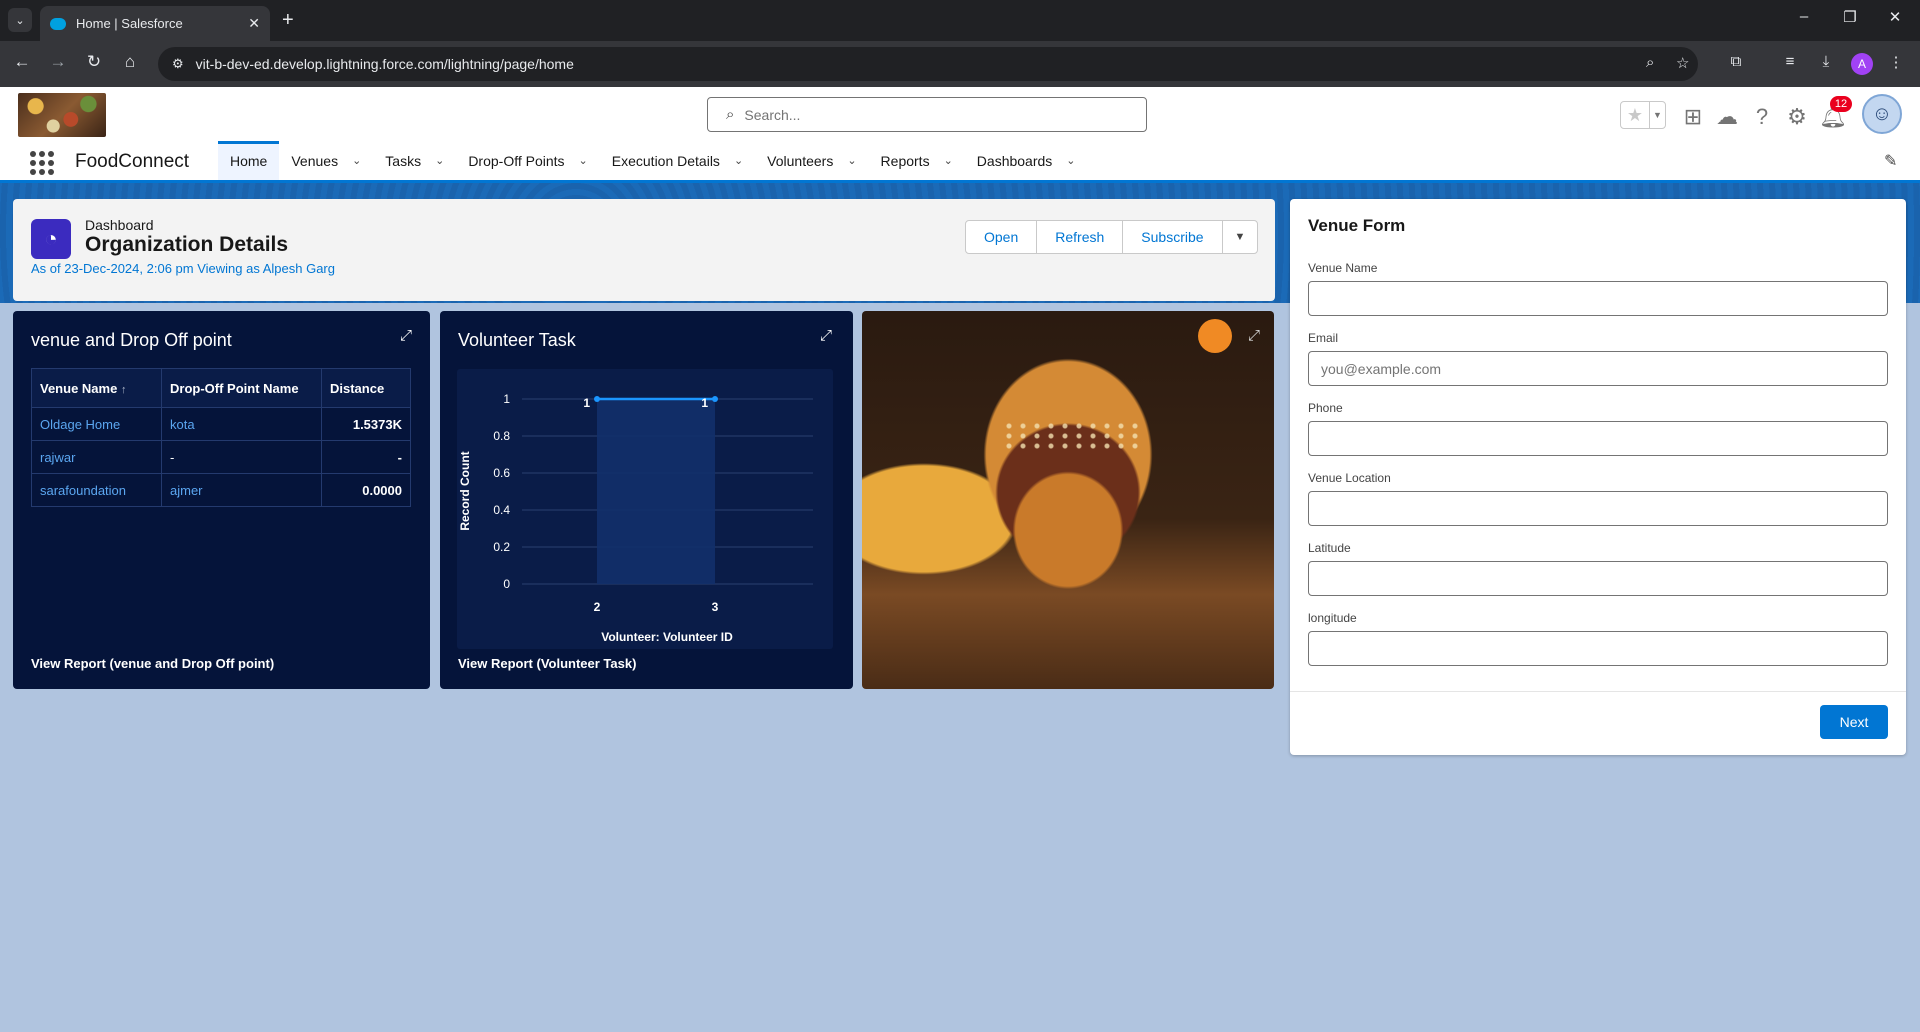 The image size is (1920, 1032). I want to click on table-row: rajwar - -, so click(221, 457).